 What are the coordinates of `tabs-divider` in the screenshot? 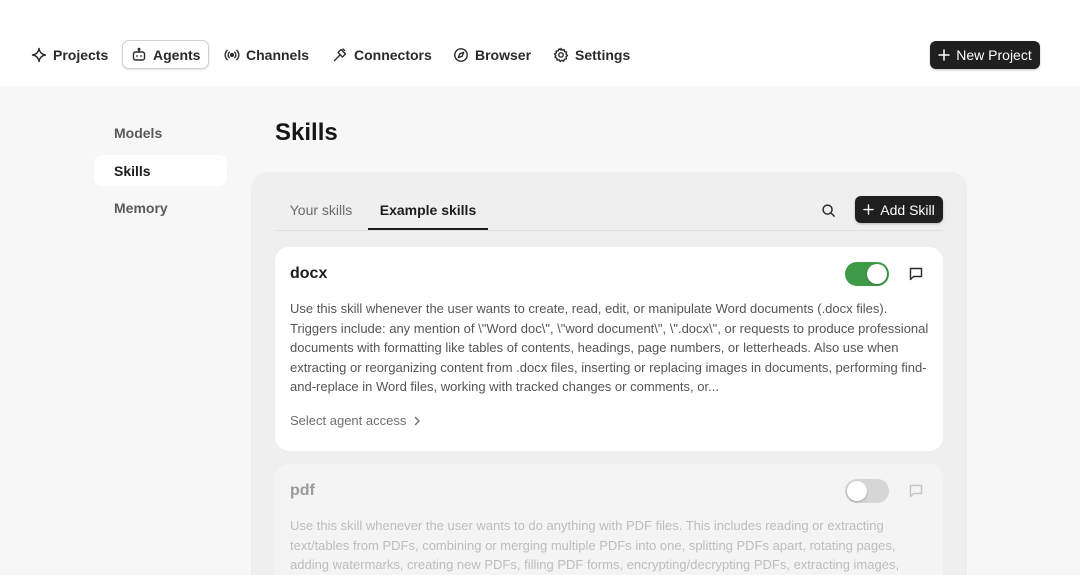 It's located at (609, 230).